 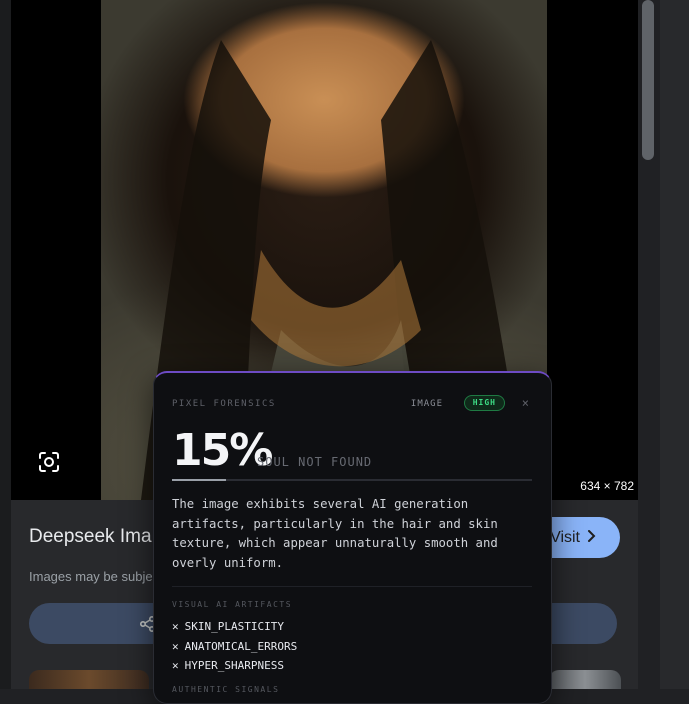 I want to click on artifact-item: ✕ ANATOMICAL_ERRORS, so click(x=234, y=647).